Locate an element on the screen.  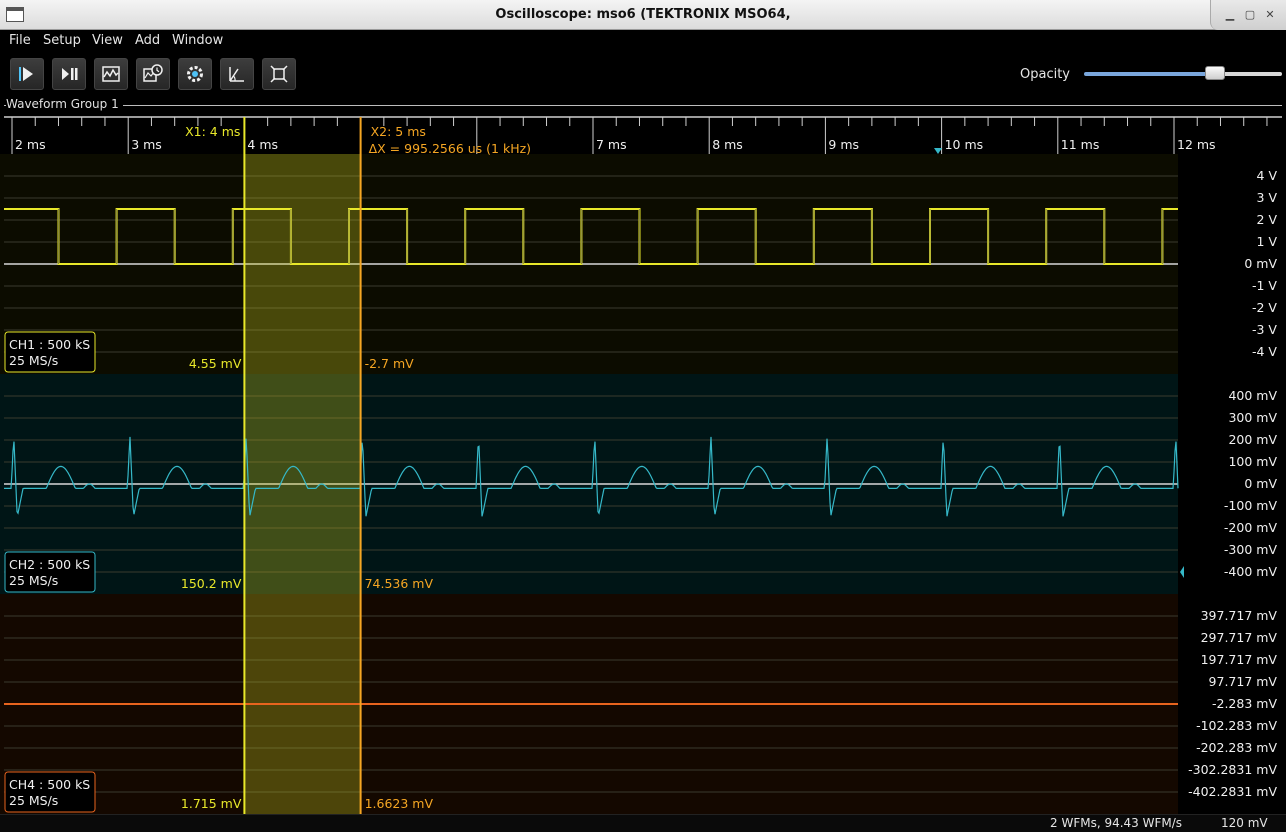
y-axis-label: 4 V is located at coordinates (1267, 175).